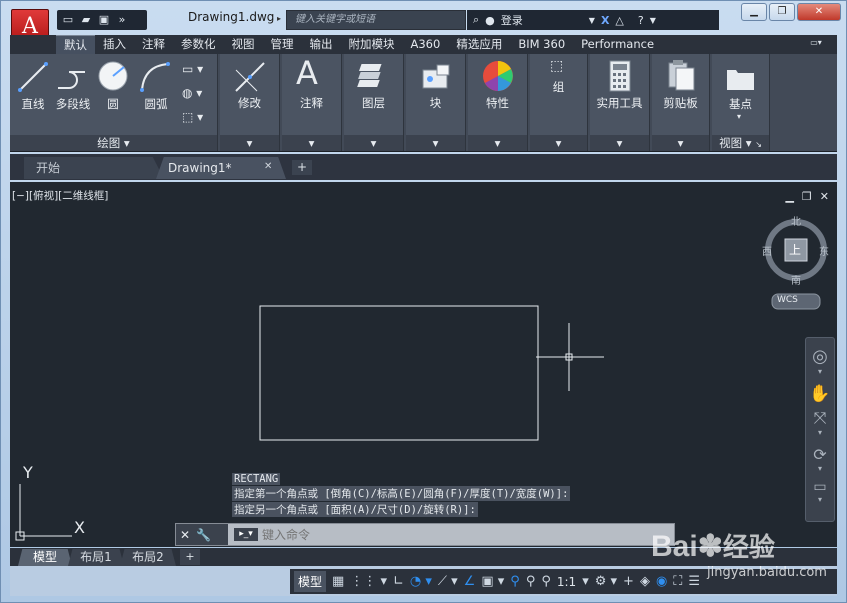 This screenshot has height=603, width=847. What do you see at coordinates (617, 44) in the screenshot?
I see `tab-performance: Performance` at bounding box center [617, 44].